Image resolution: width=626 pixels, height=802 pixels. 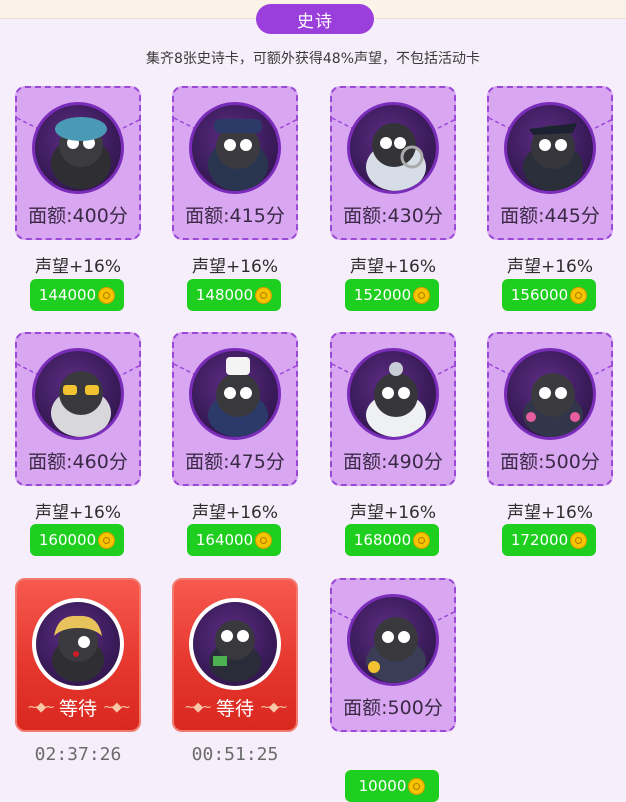 I want to click on event-card: 面额:500分, so click(x=393, y=655).